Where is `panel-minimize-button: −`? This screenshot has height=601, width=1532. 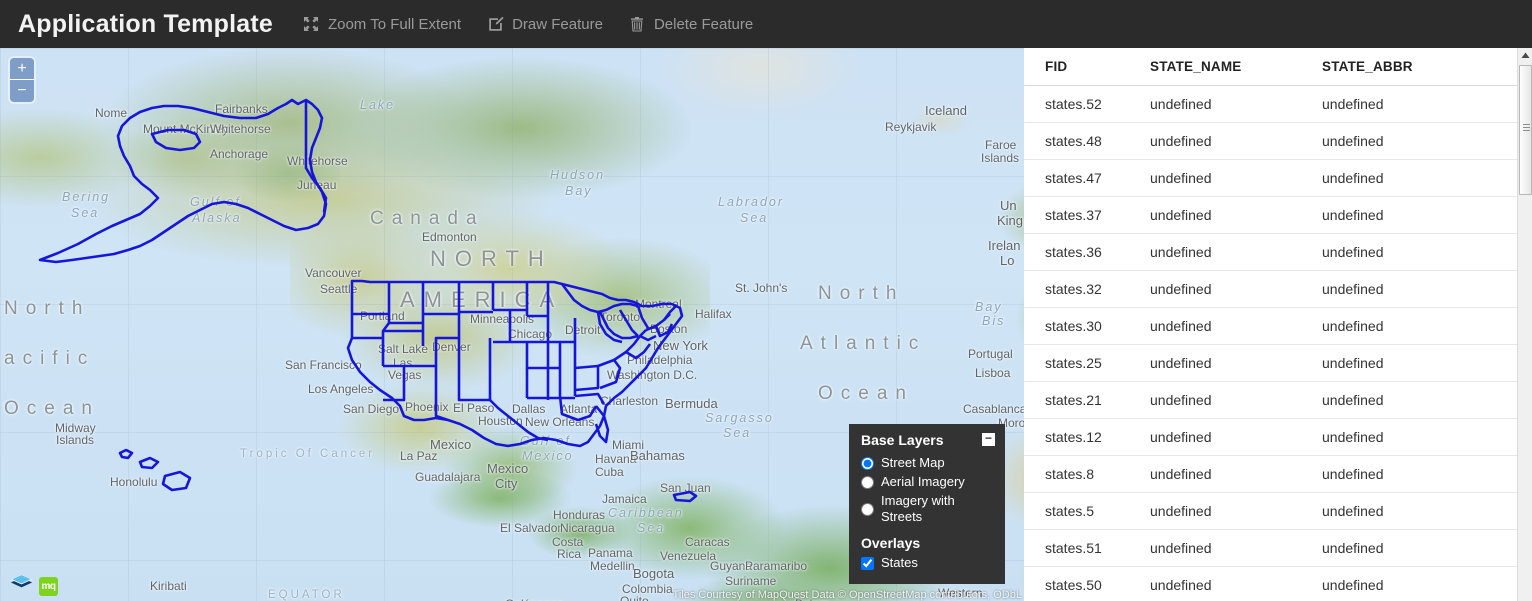 panel-minimize-button: − is located at coordinates (988, 439).